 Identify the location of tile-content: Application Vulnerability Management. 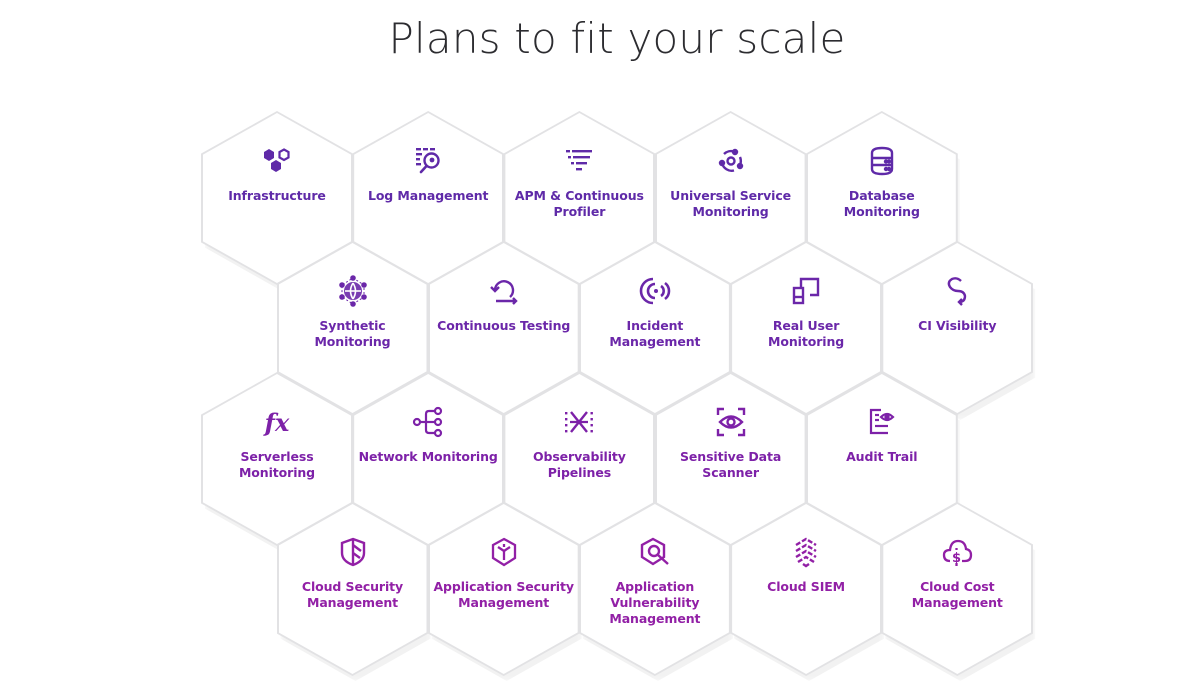
(655, 581).